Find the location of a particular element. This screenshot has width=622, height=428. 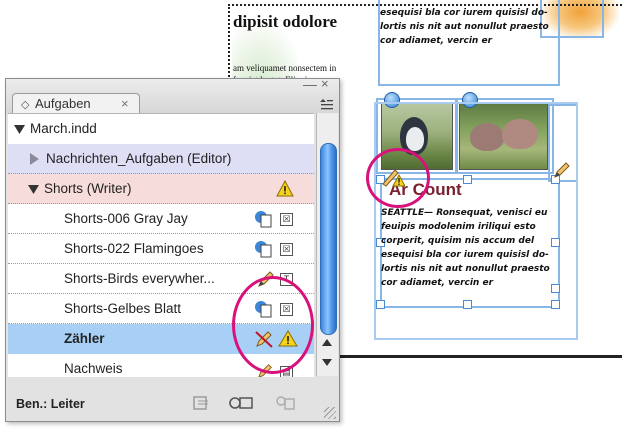

row-label: March.indd is located at coordinates (63, 128).